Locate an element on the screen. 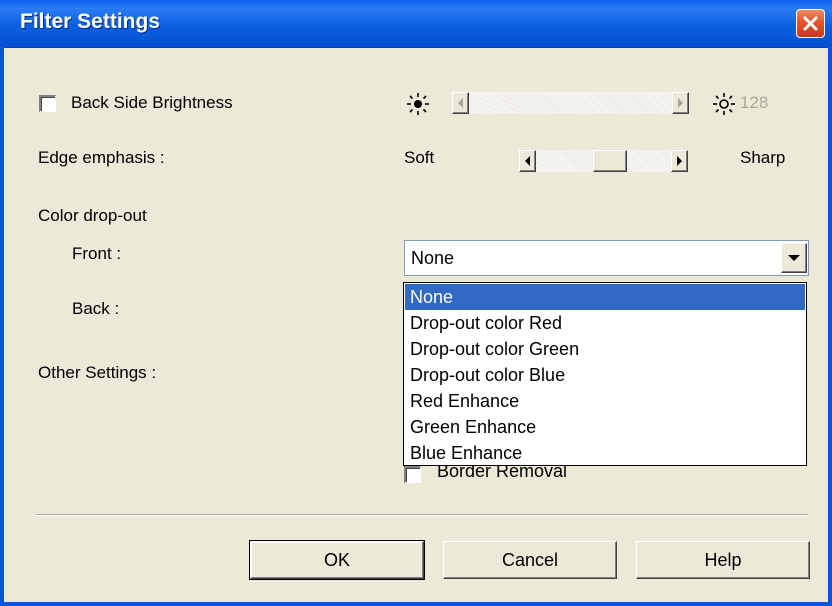 The width and height of the screenshot is (832, 606). back-side-brightness-label: Back Side Brightness is located at coordinates (152, 102).